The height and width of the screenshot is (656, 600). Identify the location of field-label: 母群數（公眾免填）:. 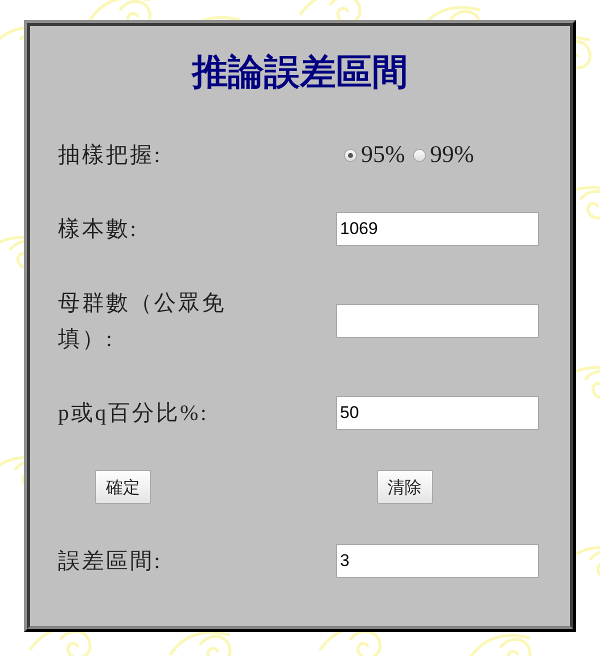
(142, 321).